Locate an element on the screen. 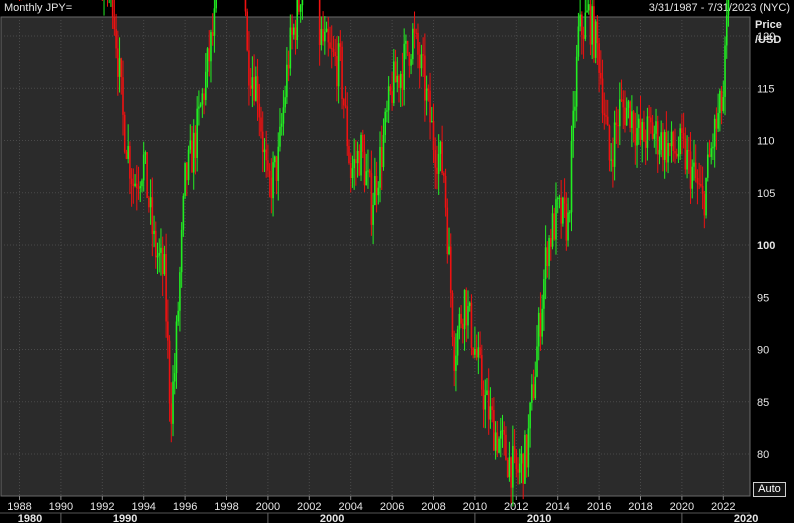 Image resolution: width=794 pixels, height=523 pixels. decade-label: 2000 is located at coordinates (332, 518).